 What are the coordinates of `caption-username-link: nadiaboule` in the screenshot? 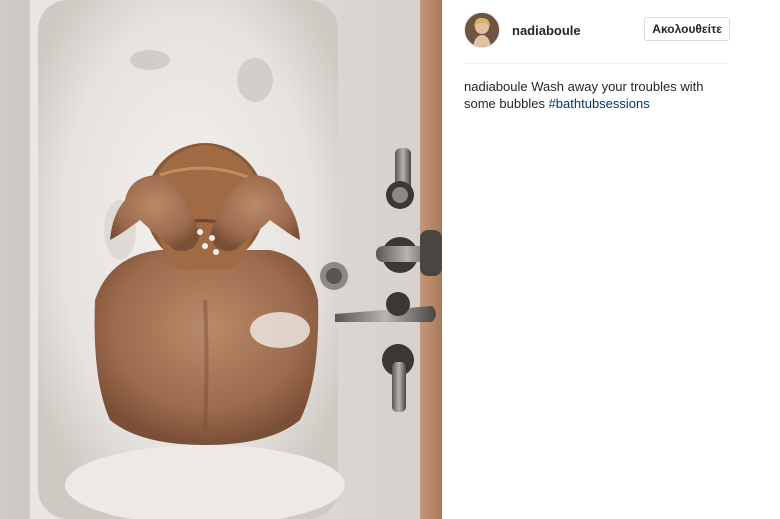 It's located at (496, 86).